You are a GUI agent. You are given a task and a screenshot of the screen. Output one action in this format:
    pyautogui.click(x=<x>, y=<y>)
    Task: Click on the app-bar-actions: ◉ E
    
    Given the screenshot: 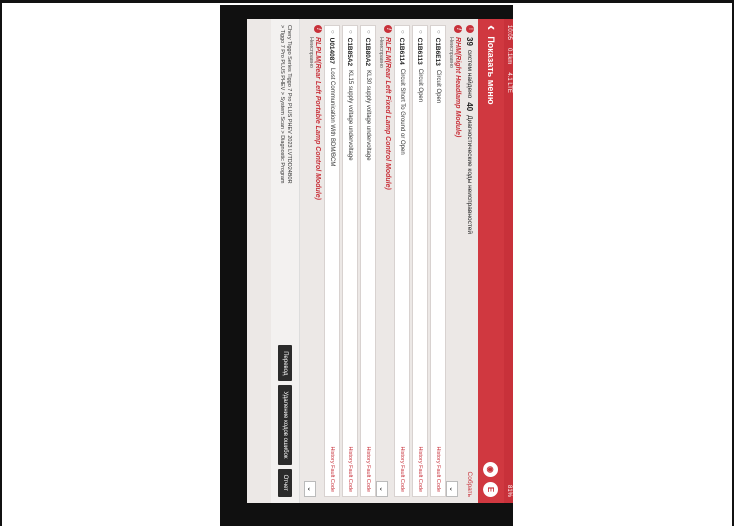 What is the action you would take?
    pyautogui.click(x=491, y=479)
    